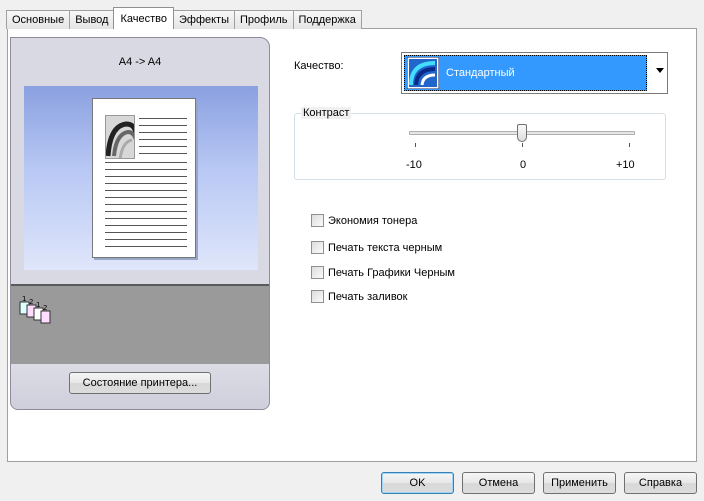 This screenshot has height=501, width=704. Describe the element at coordinates (264, 19) in the screenshot. I see `tab-profile: Профиль` at that location.